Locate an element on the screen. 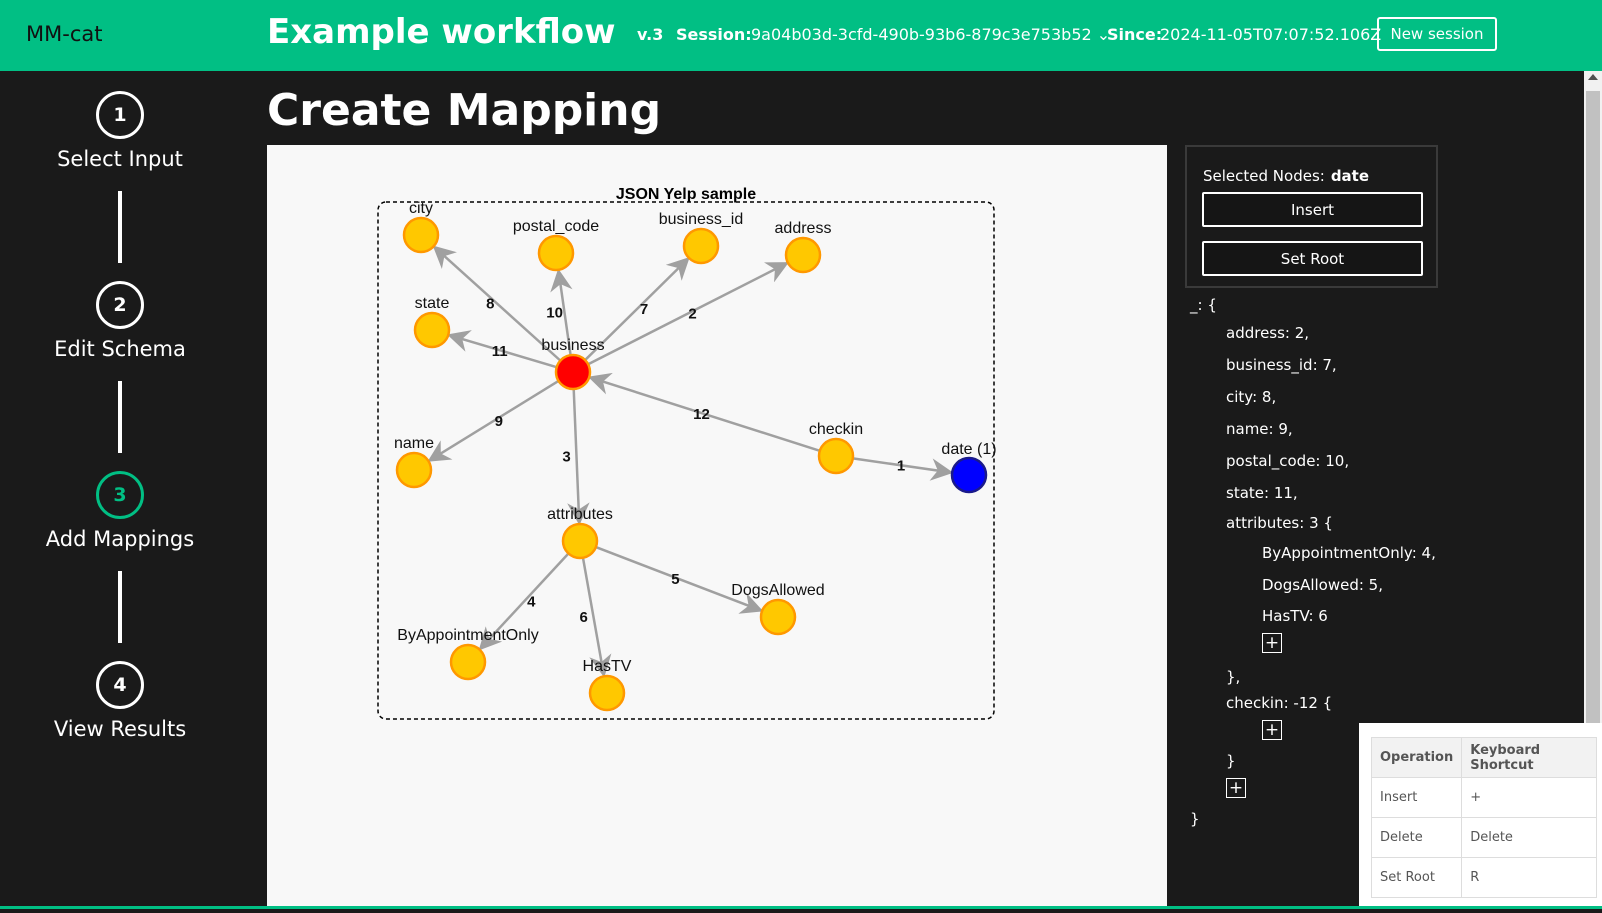 This screenshot has width=1602, height=913. session-select: 9a04b03d-3cfd-490b-93b6-879c3e753b52 ⌄ is located at coordinates (930, 34).